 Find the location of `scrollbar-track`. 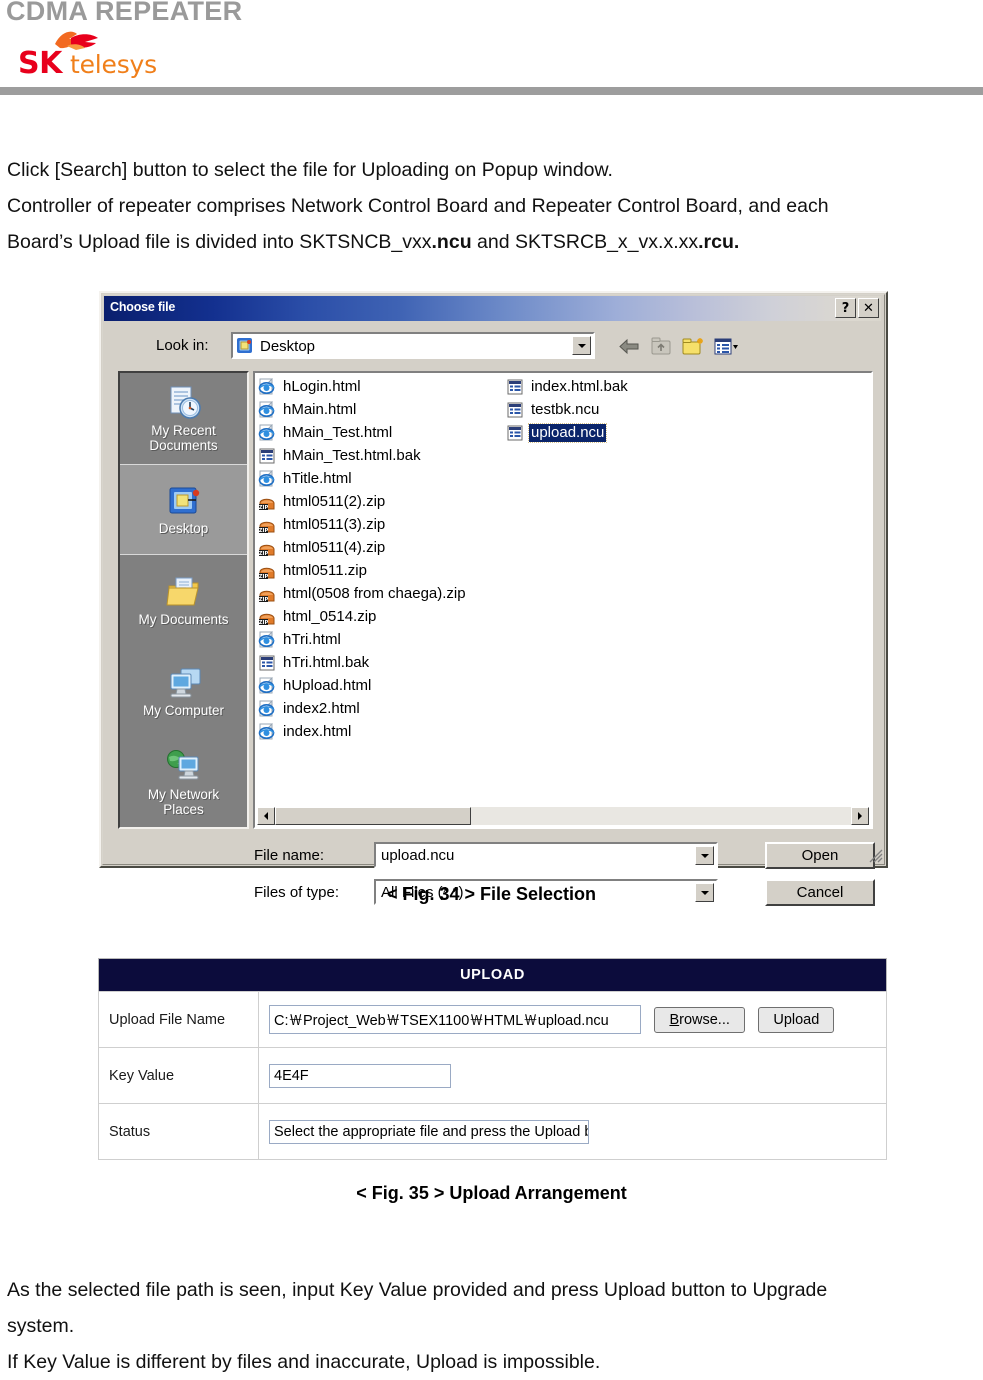

scrollbar-track is located at coordinates (563, 816).